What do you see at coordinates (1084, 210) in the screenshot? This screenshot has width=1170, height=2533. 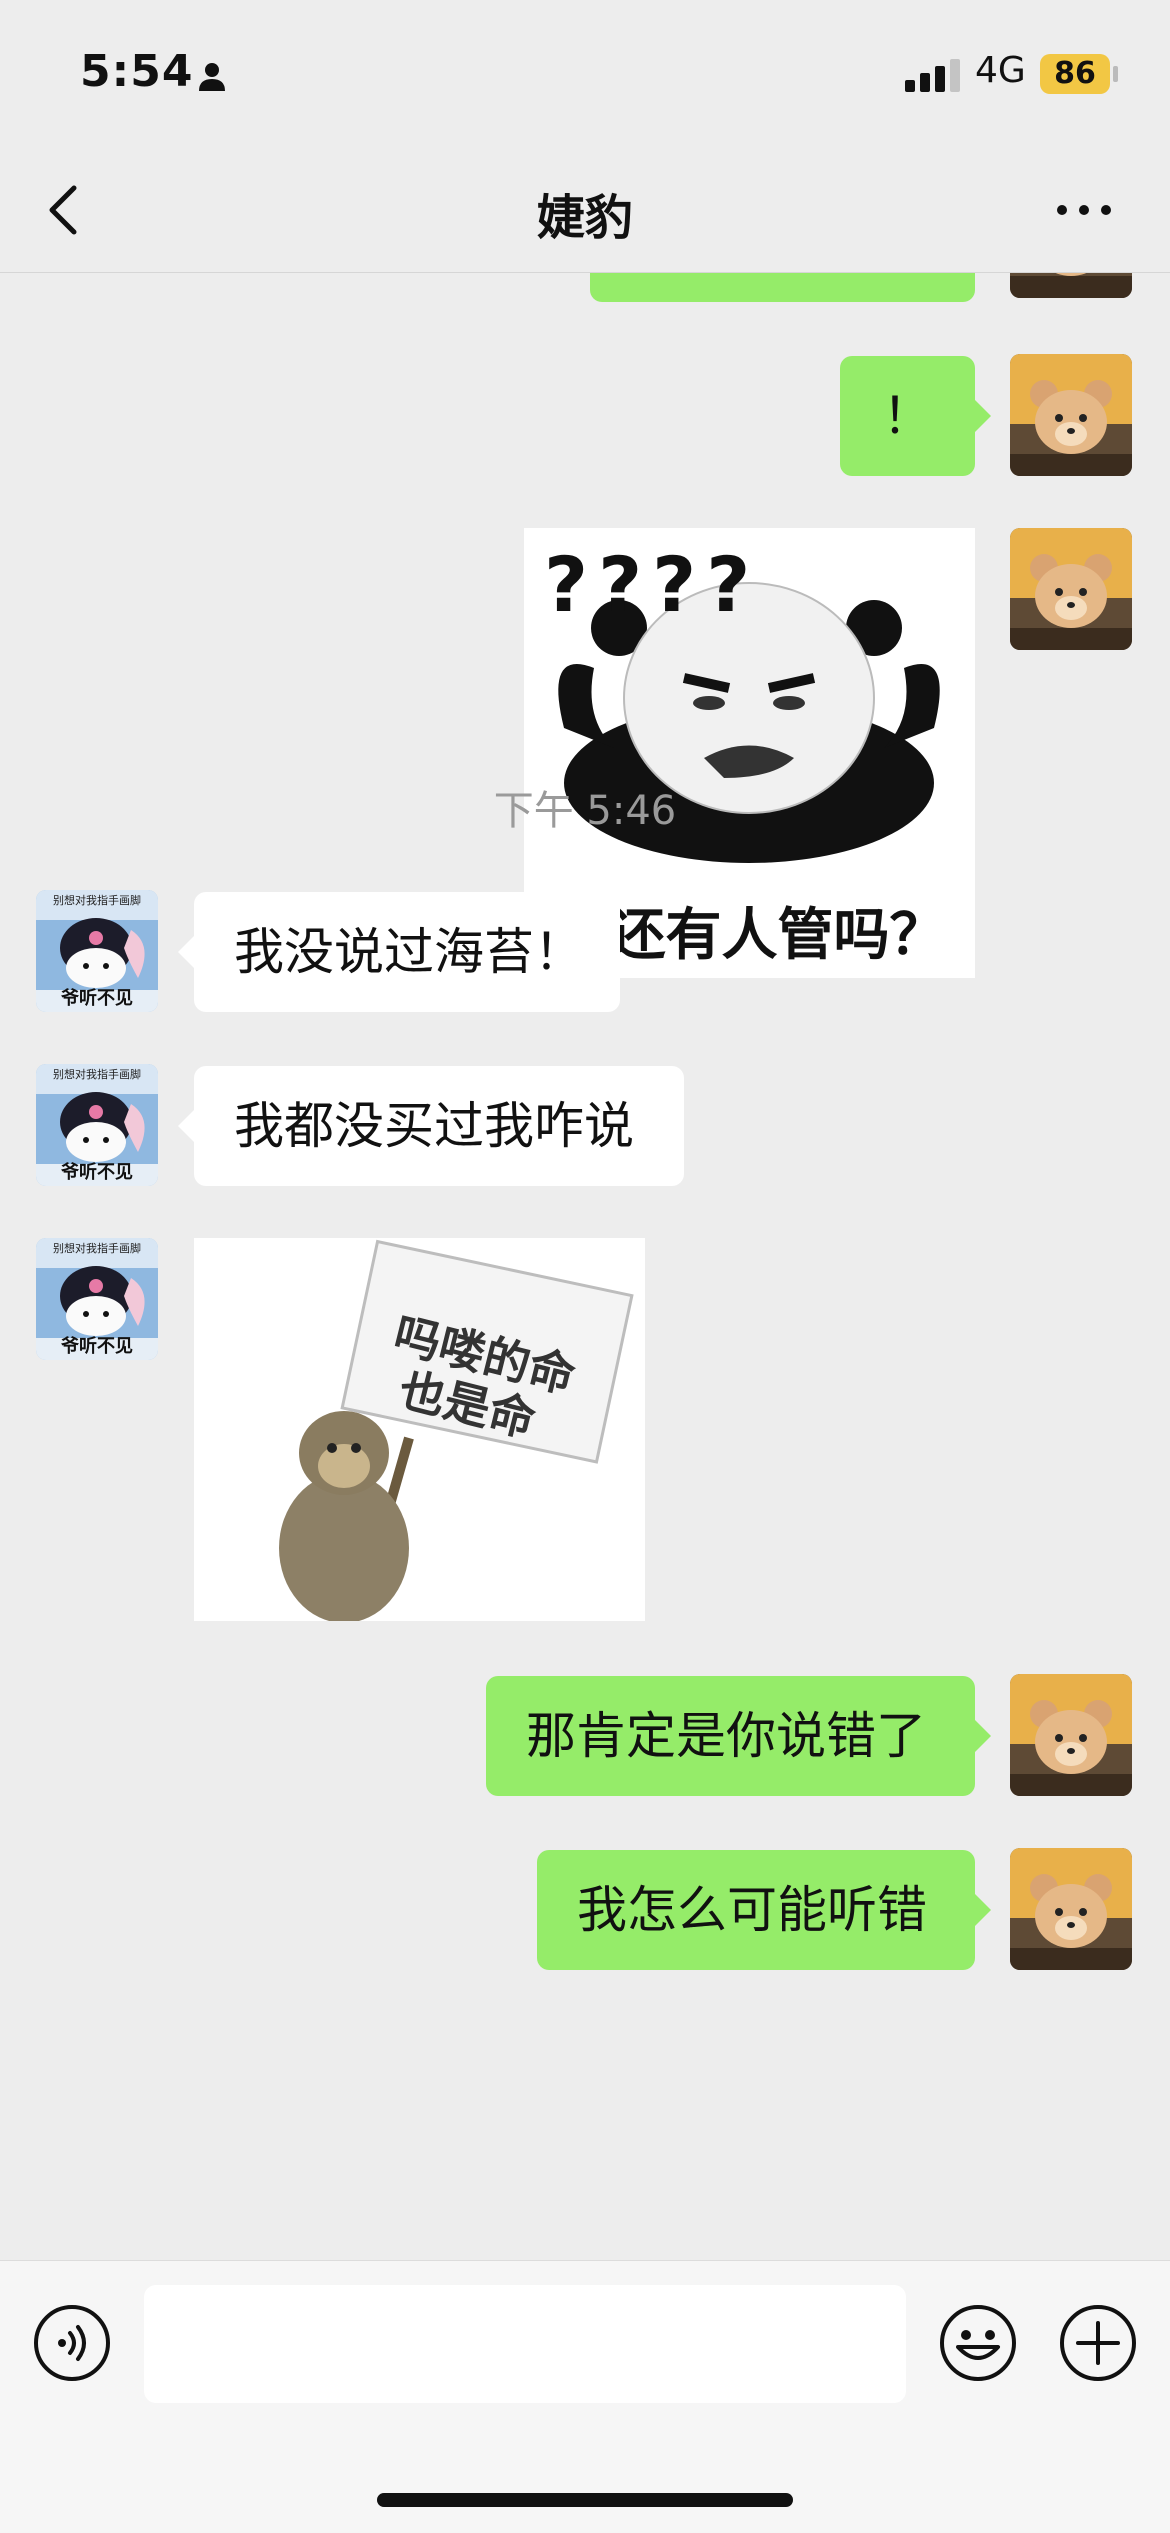 I see `more-options-icon` at bounding box center [1084, 210].